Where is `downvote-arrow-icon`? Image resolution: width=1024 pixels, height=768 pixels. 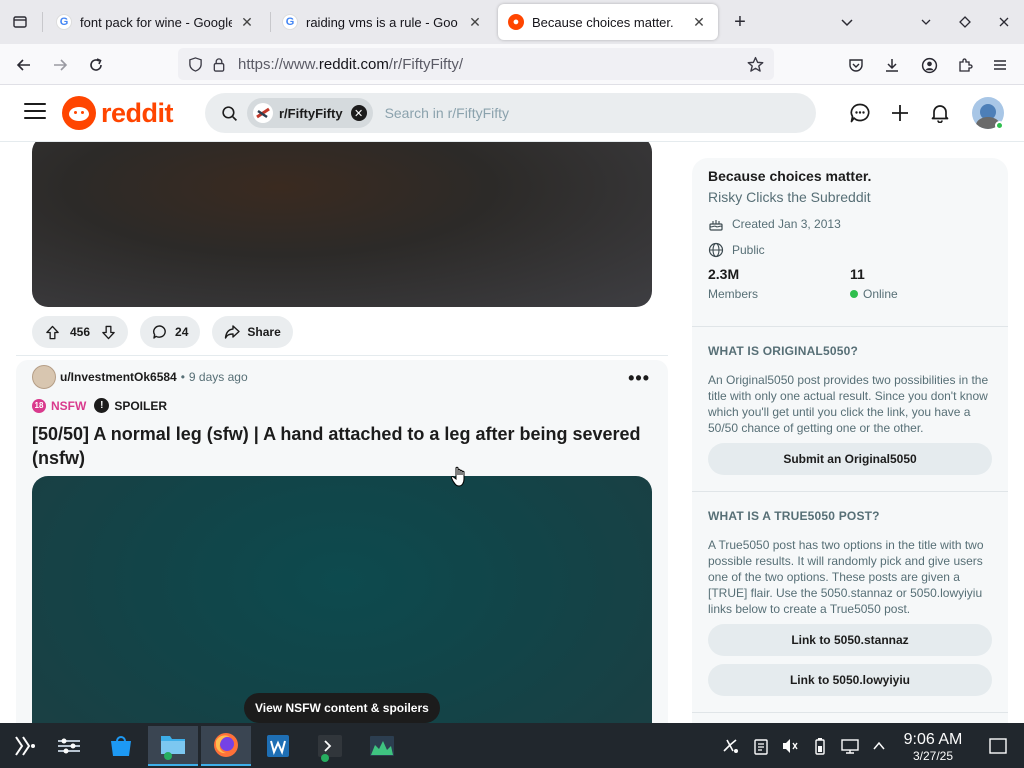 downvote-arrow-icon is located at coordinates (108, 332).